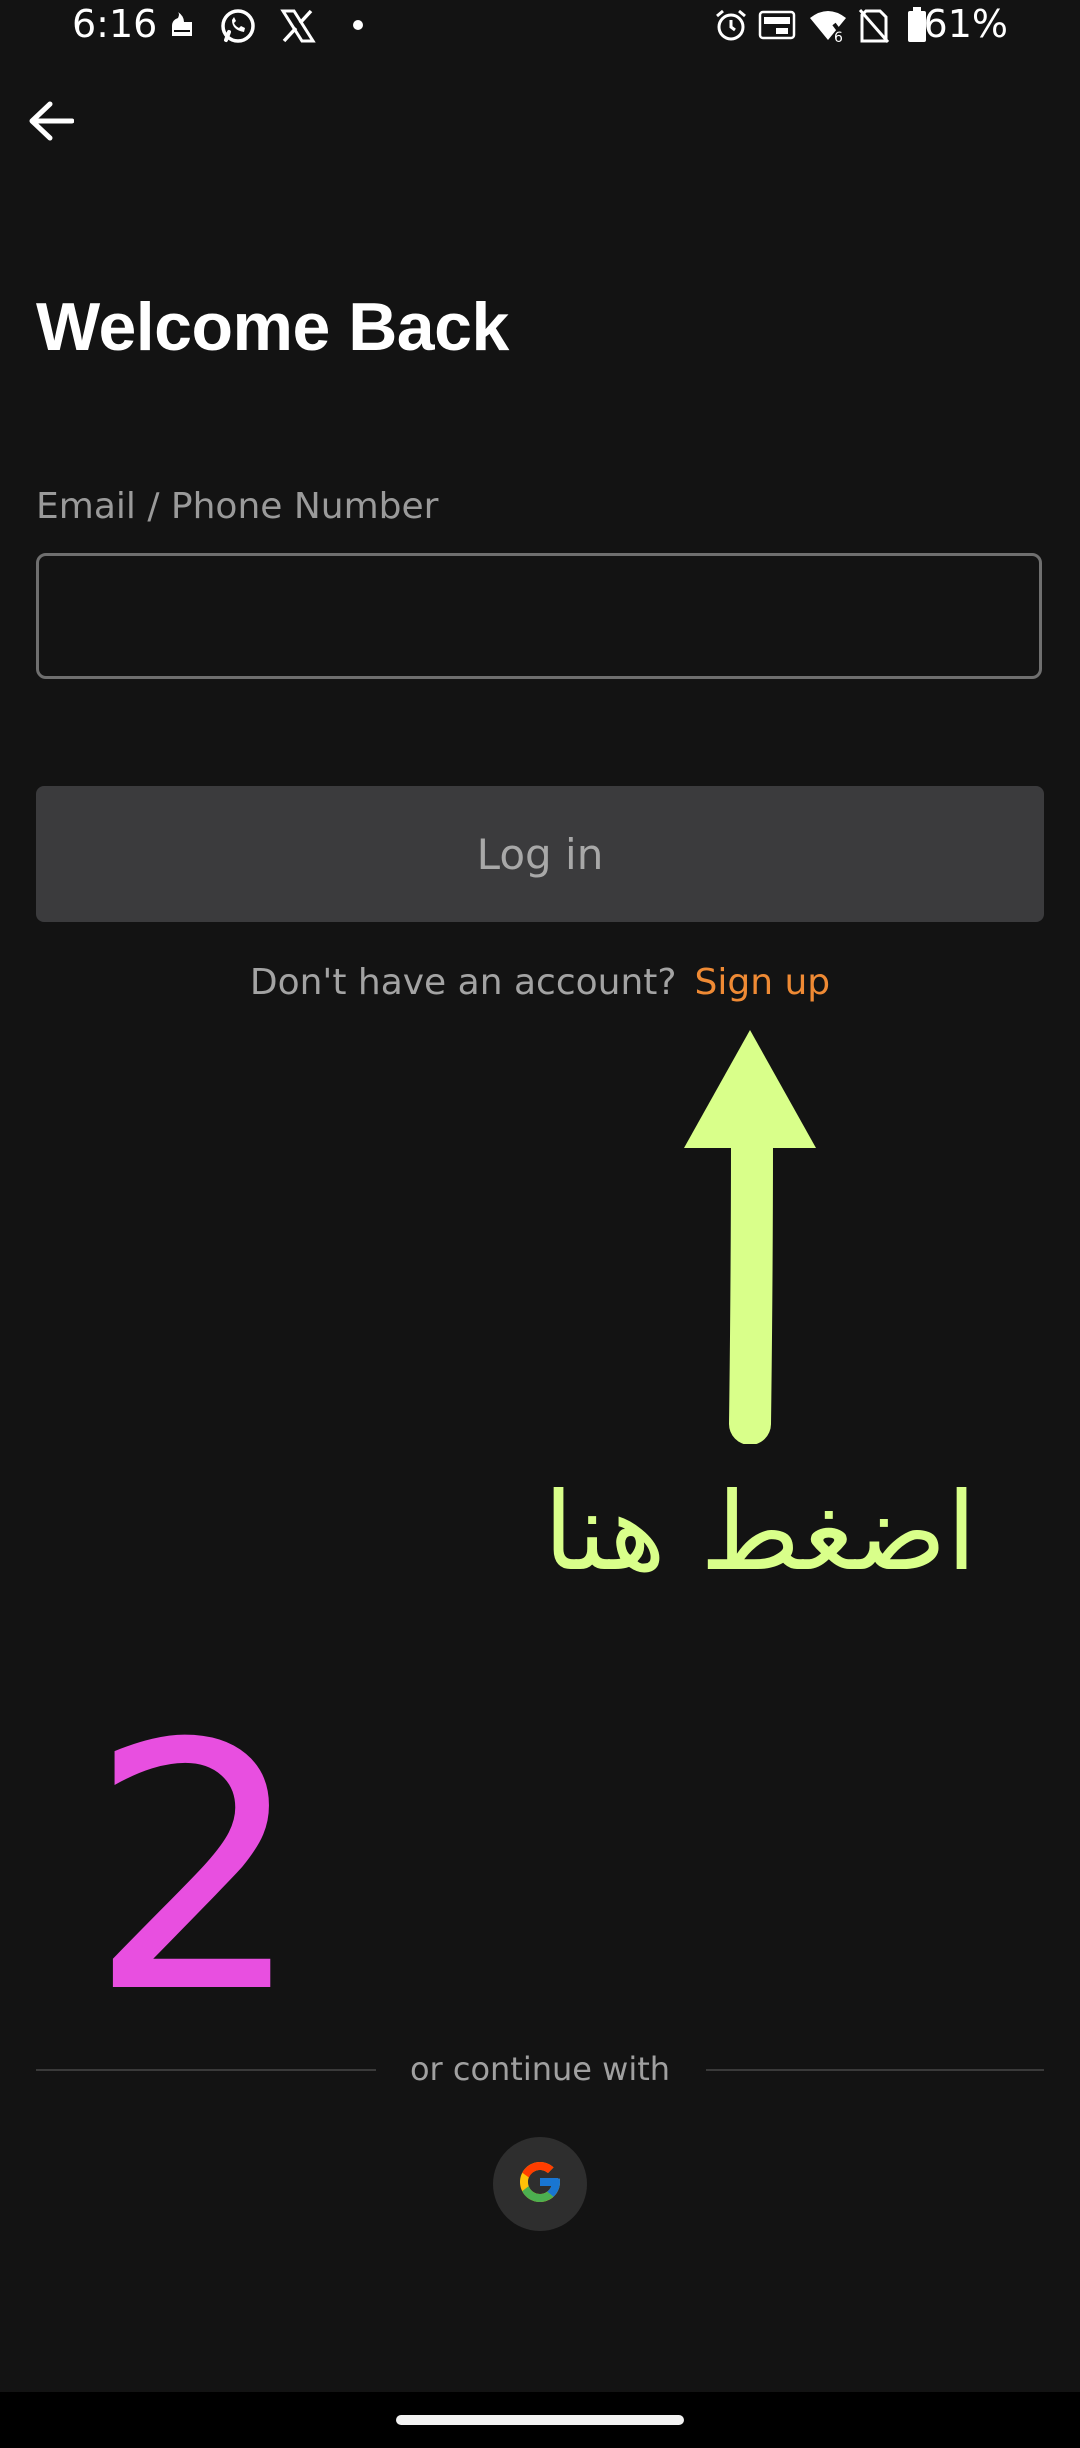 The height and width of the screenshot is (2448, 1080). Describe the element at coordinates (828, 28) in the screenshot. I see `wifi-6-icon: 6` at that location.